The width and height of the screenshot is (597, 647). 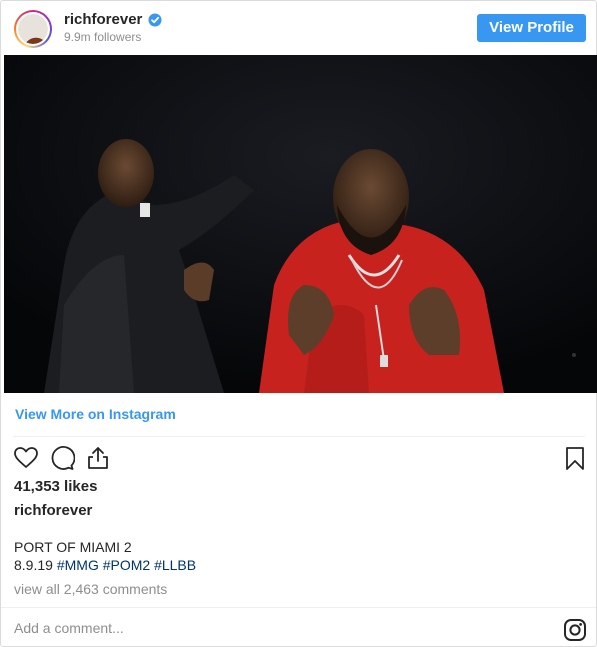 What do you see at coordinates (26, 458) in the screenshot?
I see `heart-icon` at bounding box center [26, 458].